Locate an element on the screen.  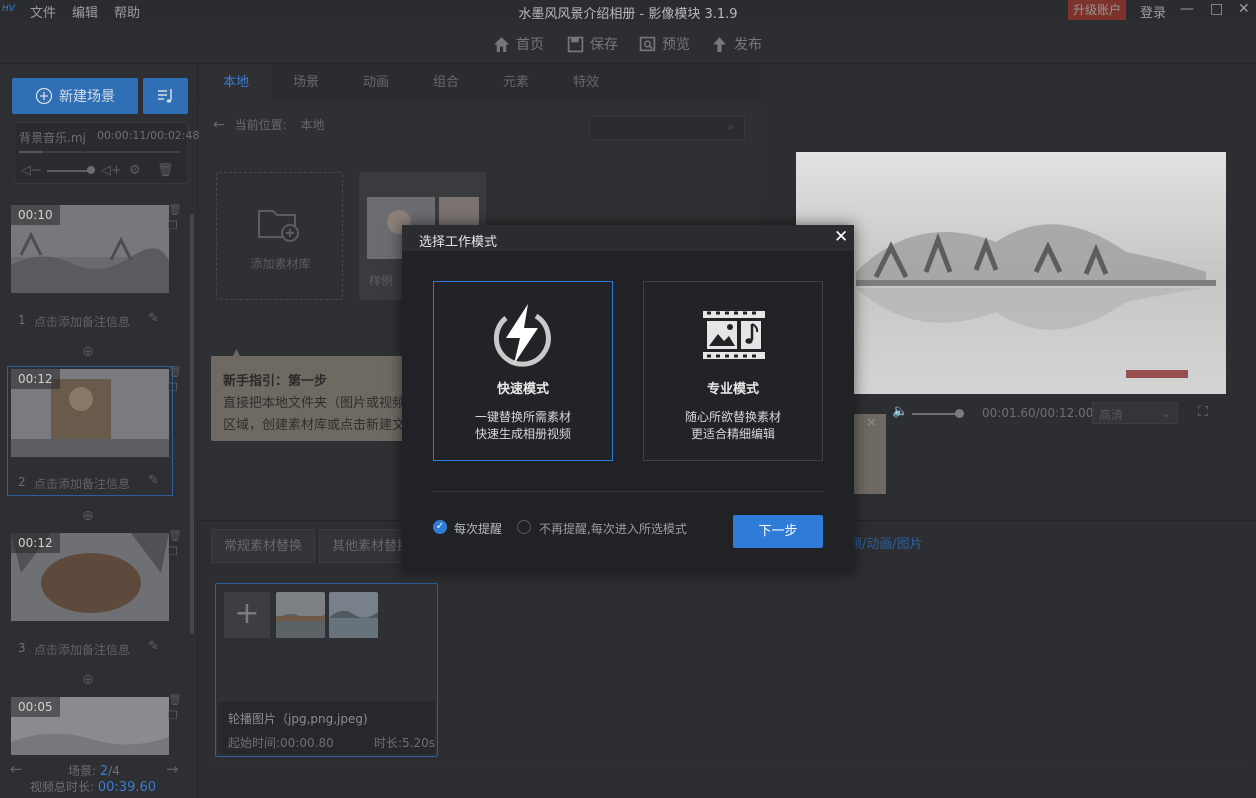
remind-each-radio: ✓ is located at coordinates (440, 527).